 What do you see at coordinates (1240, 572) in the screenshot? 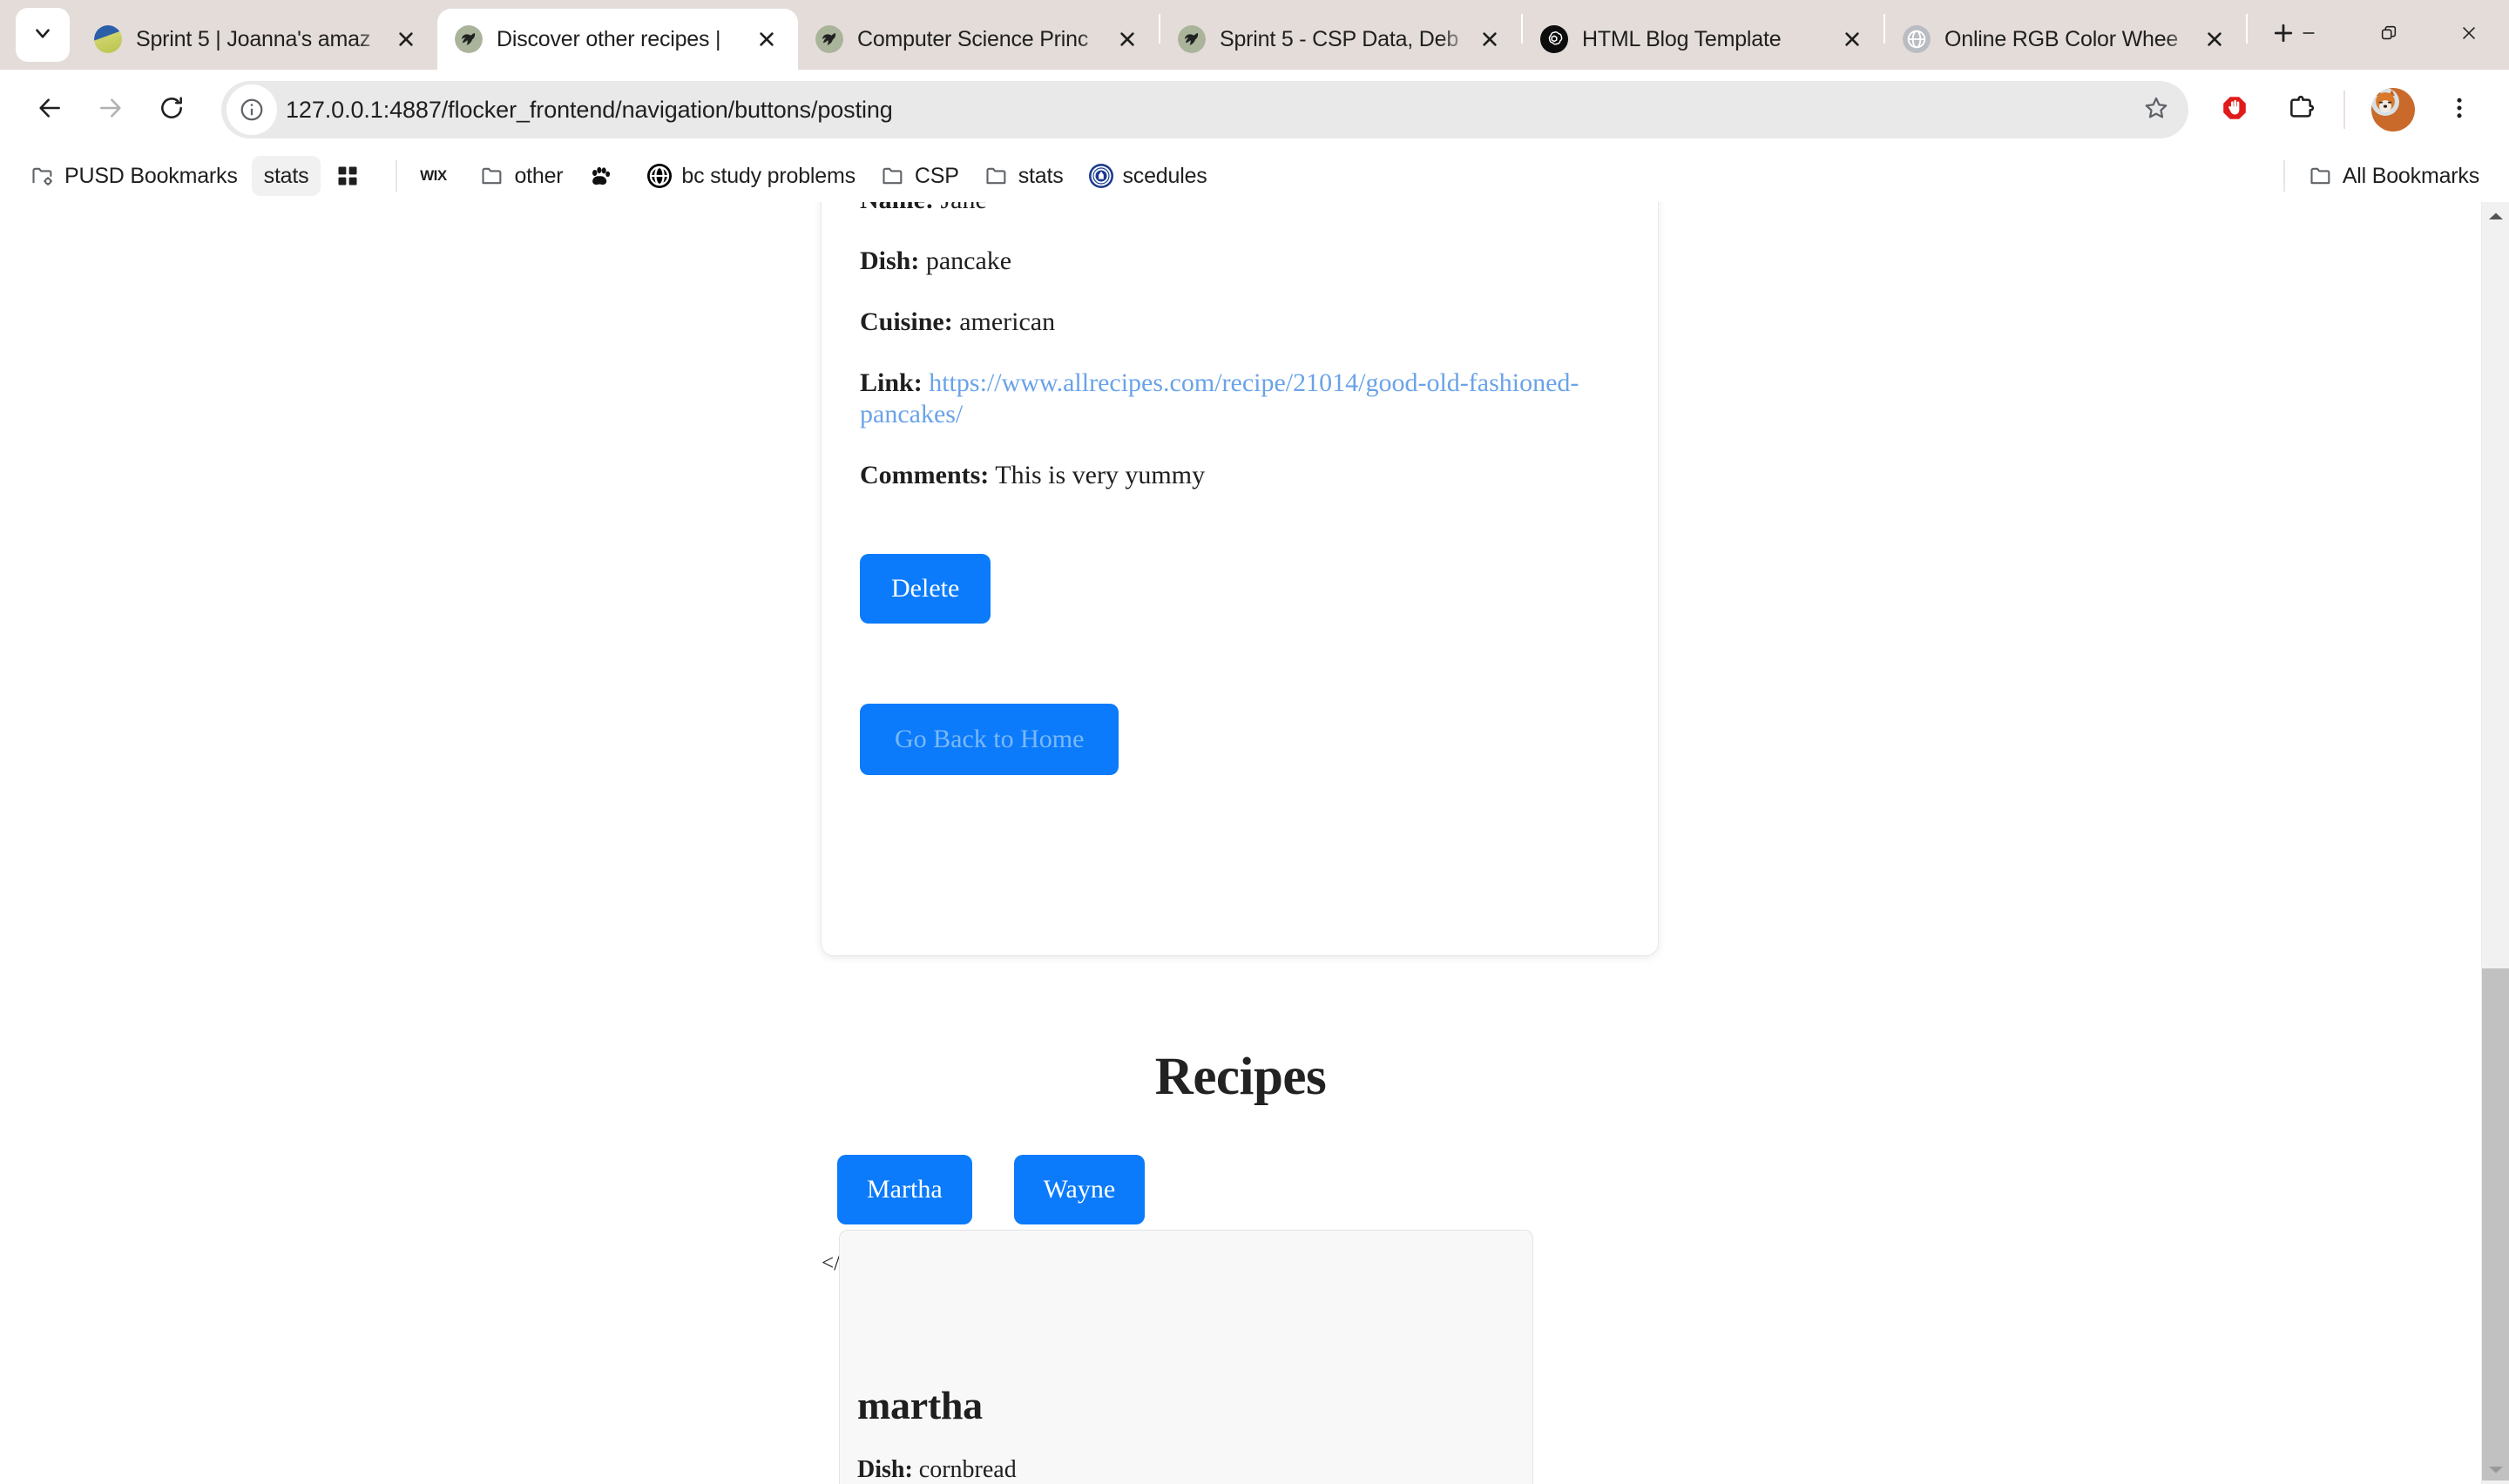
I see `posting-actions: Delete` at bounding box center [1240, 572].